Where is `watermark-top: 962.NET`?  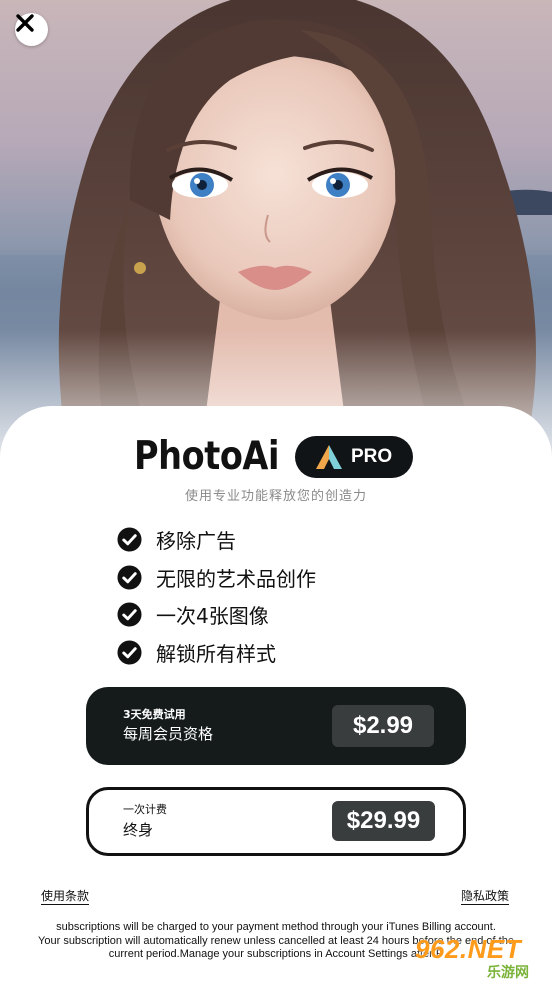
watermark-top: 962.NET is located at coordinates (468, 949).